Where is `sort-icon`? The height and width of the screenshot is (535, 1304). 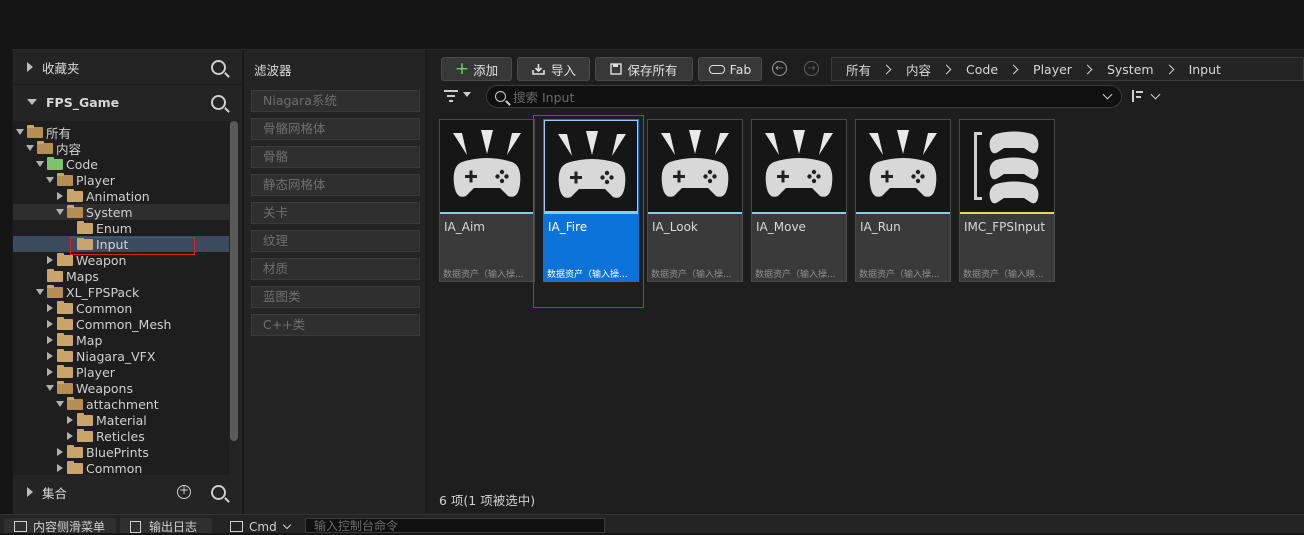 sort-icon is located at coordinates (1147, 97).